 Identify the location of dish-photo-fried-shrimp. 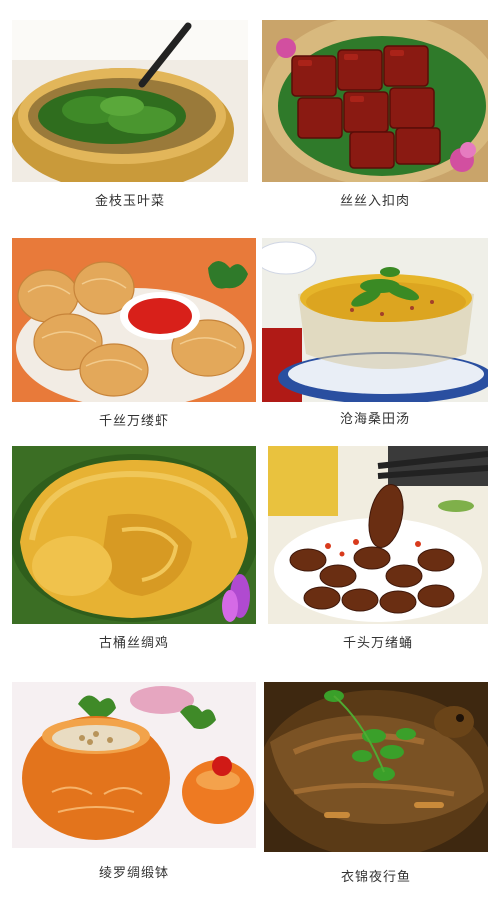
(134, 320).